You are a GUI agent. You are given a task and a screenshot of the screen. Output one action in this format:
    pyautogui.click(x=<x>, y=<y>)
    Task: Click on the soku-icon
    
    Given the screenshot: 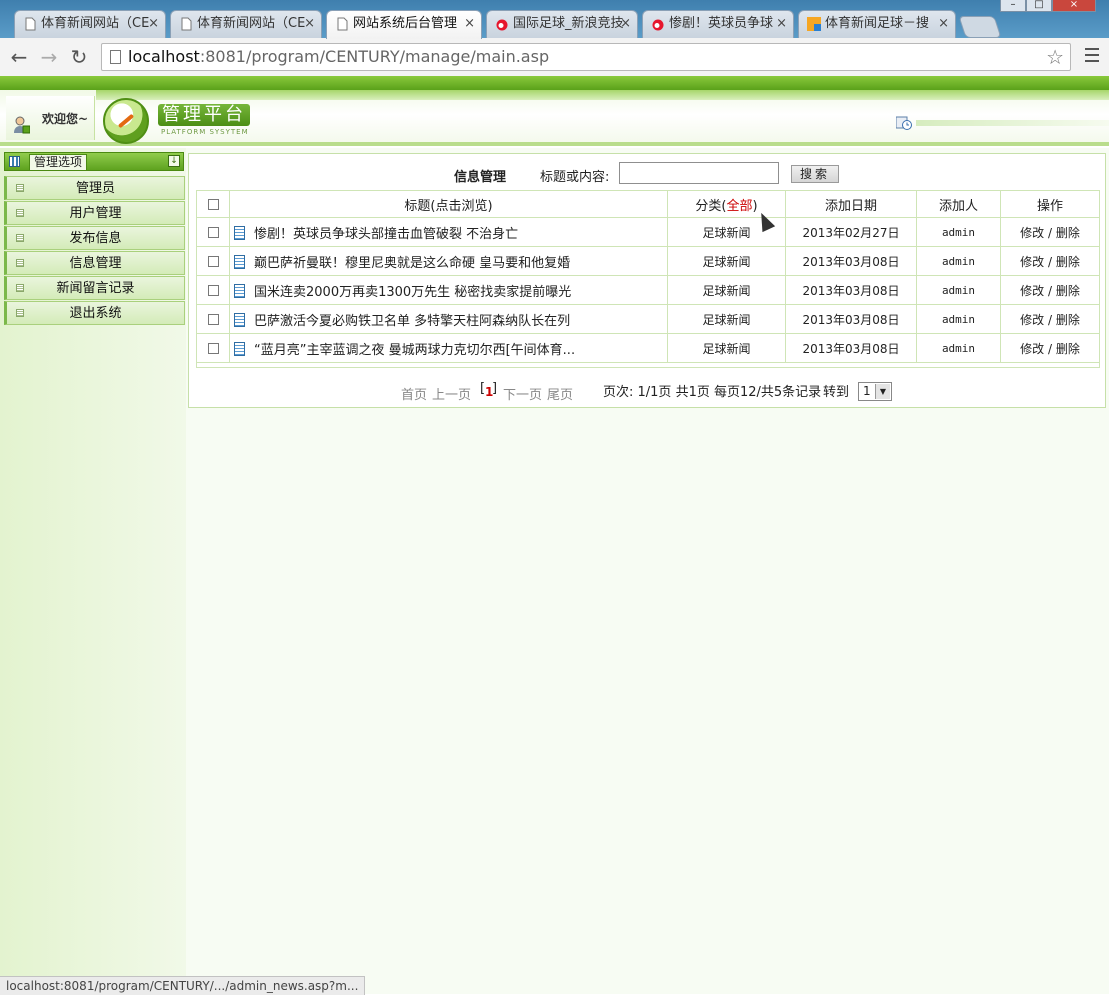 What is the action you would take?
    pyautogui.click(x=814, y=24)
    